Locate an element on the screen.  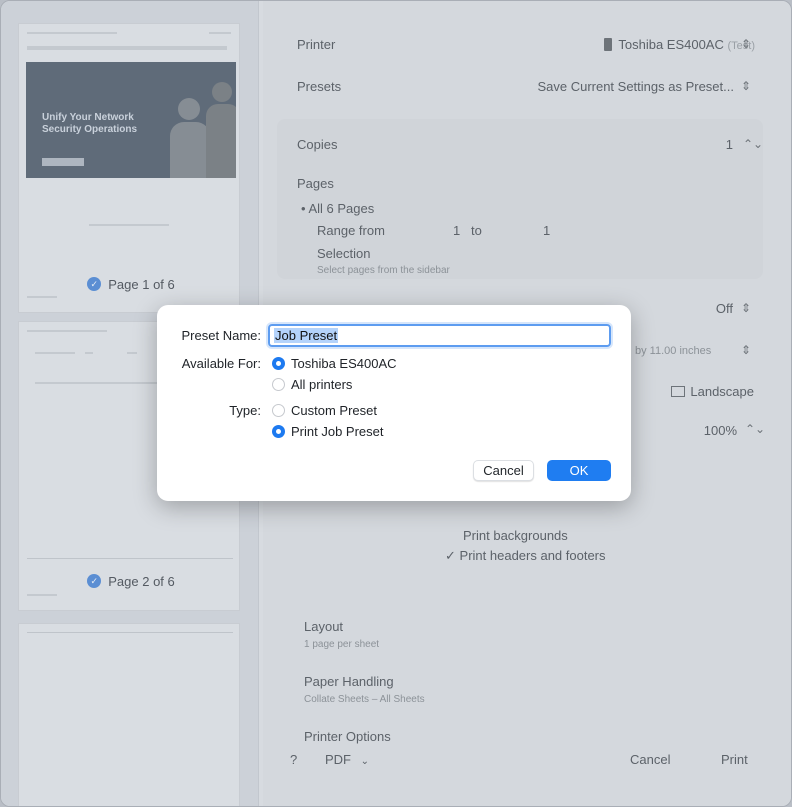
bottom-bar: ? PDF ⌄ Cancel Print is located at coordinates (527, 776).